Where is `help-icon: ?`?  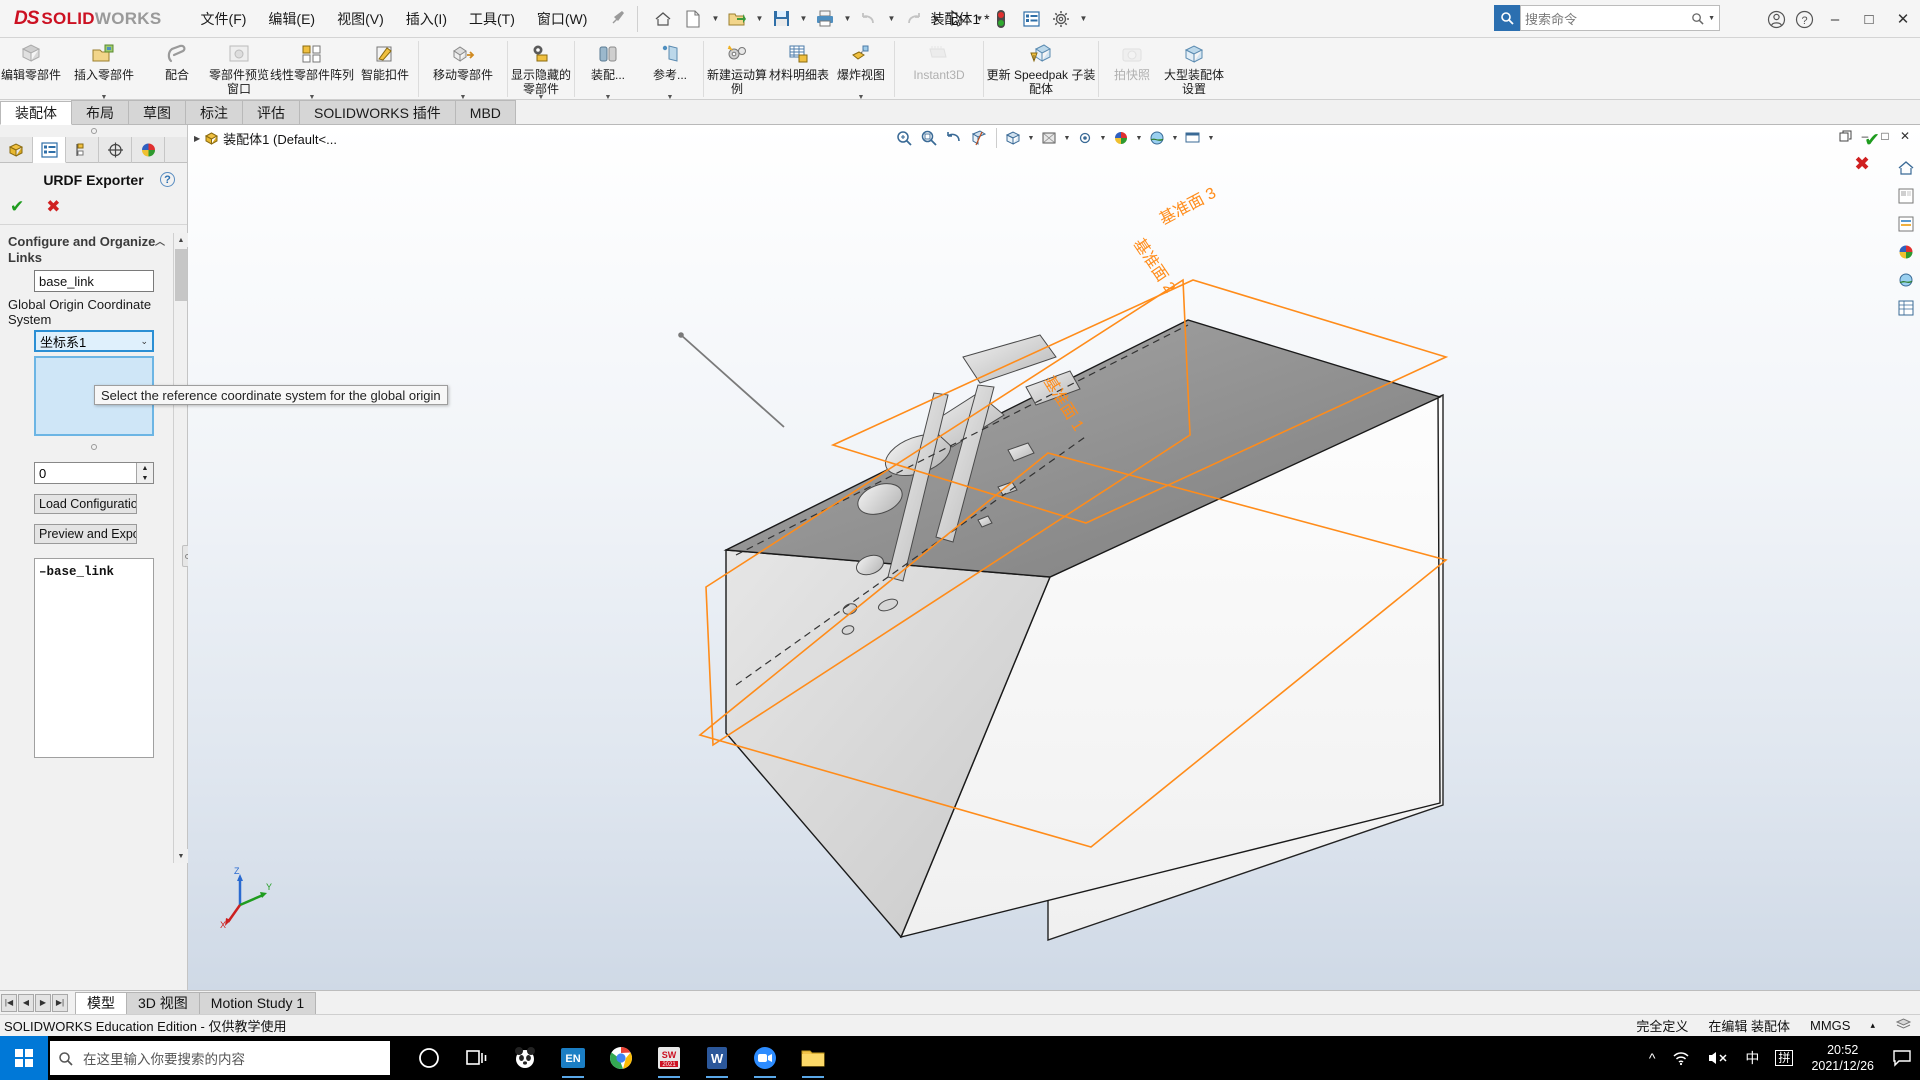 help-icon: ? is located at coordinates (167, 179).